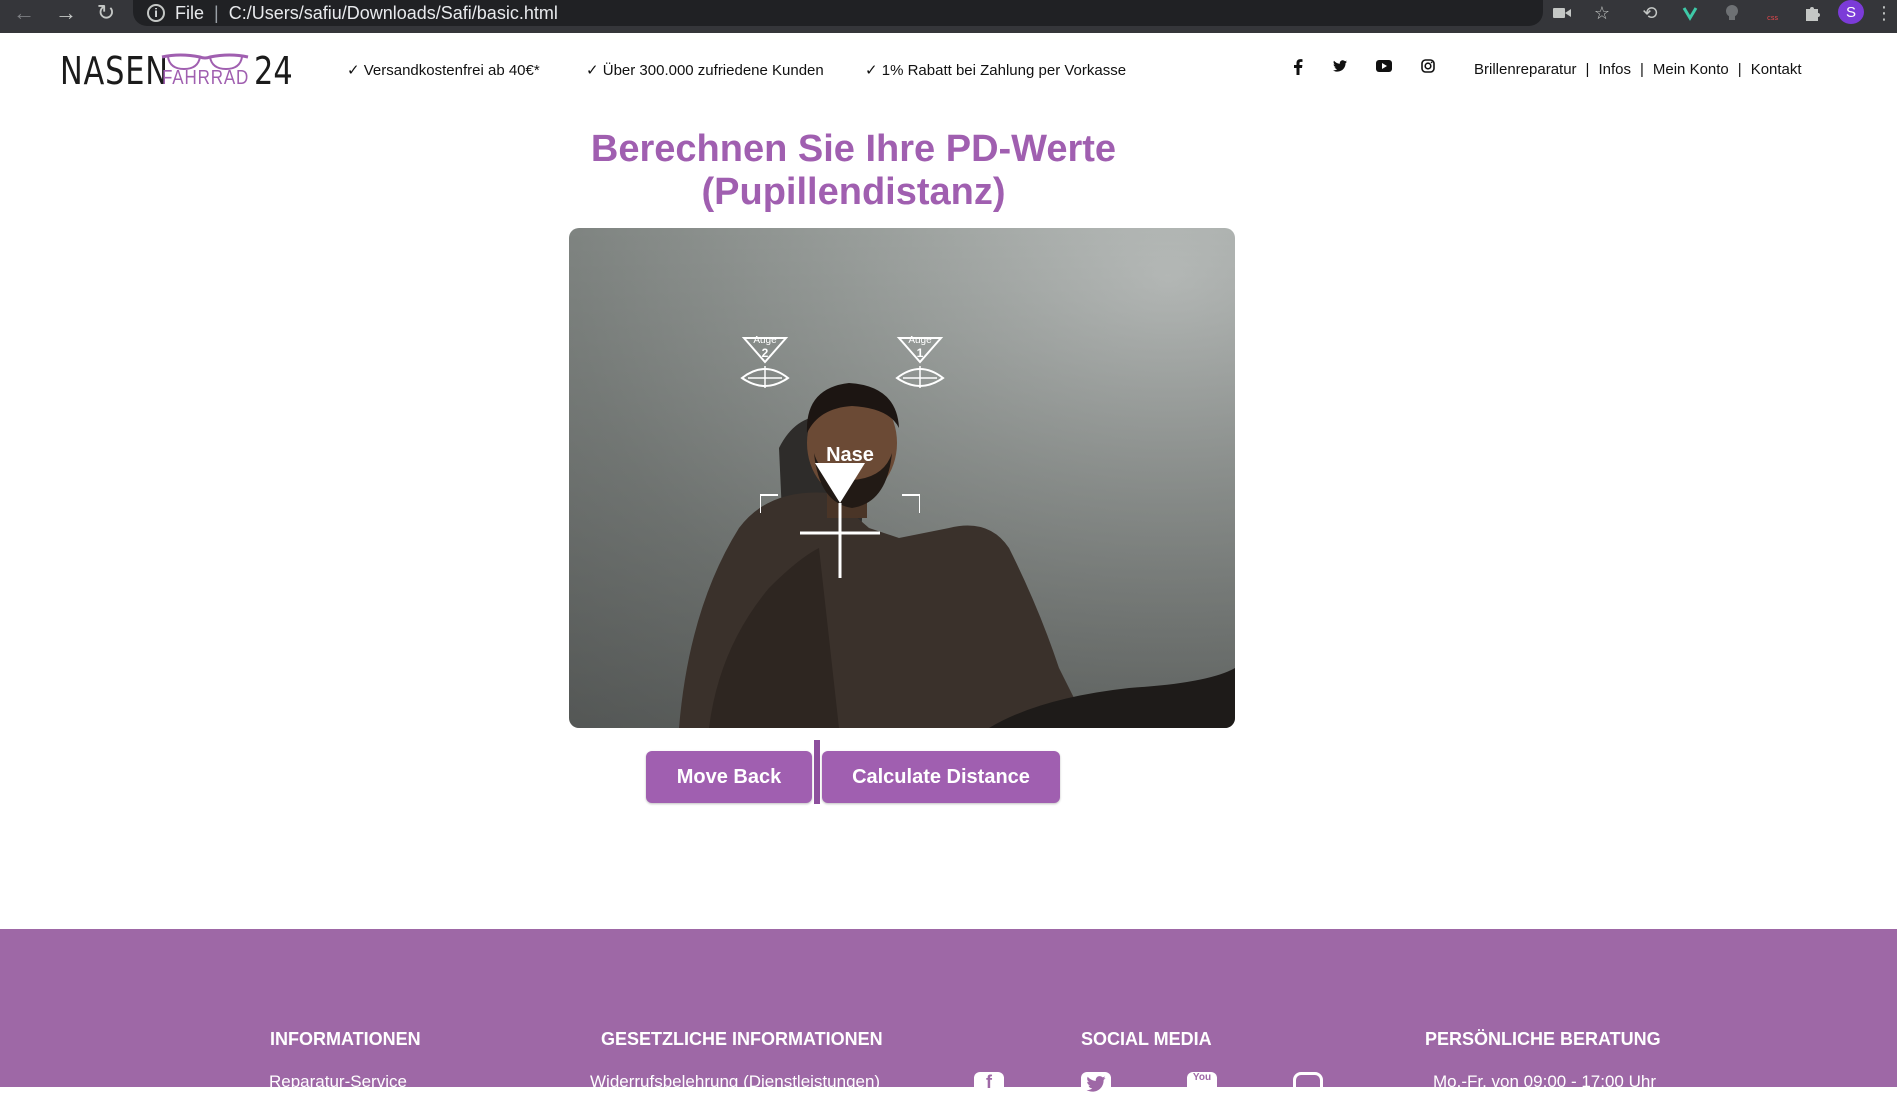 This screenshot has width=1897, height=1102. What do you see at coordinates (345, 1039) in the screenshot?
I see `footer-heading-informationen: INFORMATIONEN` at bounding box center [345, 1039].